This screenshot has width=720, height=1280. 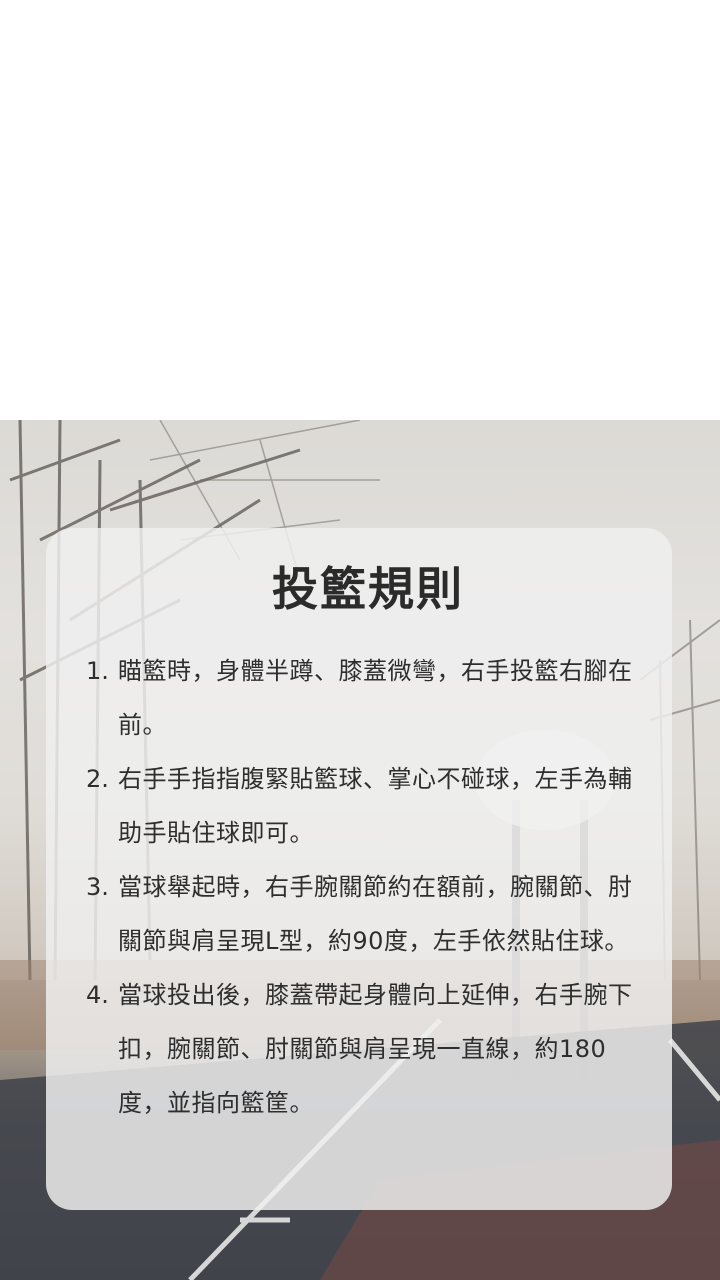 I want to click on rule-number: 2., so click(x=97, y=779).